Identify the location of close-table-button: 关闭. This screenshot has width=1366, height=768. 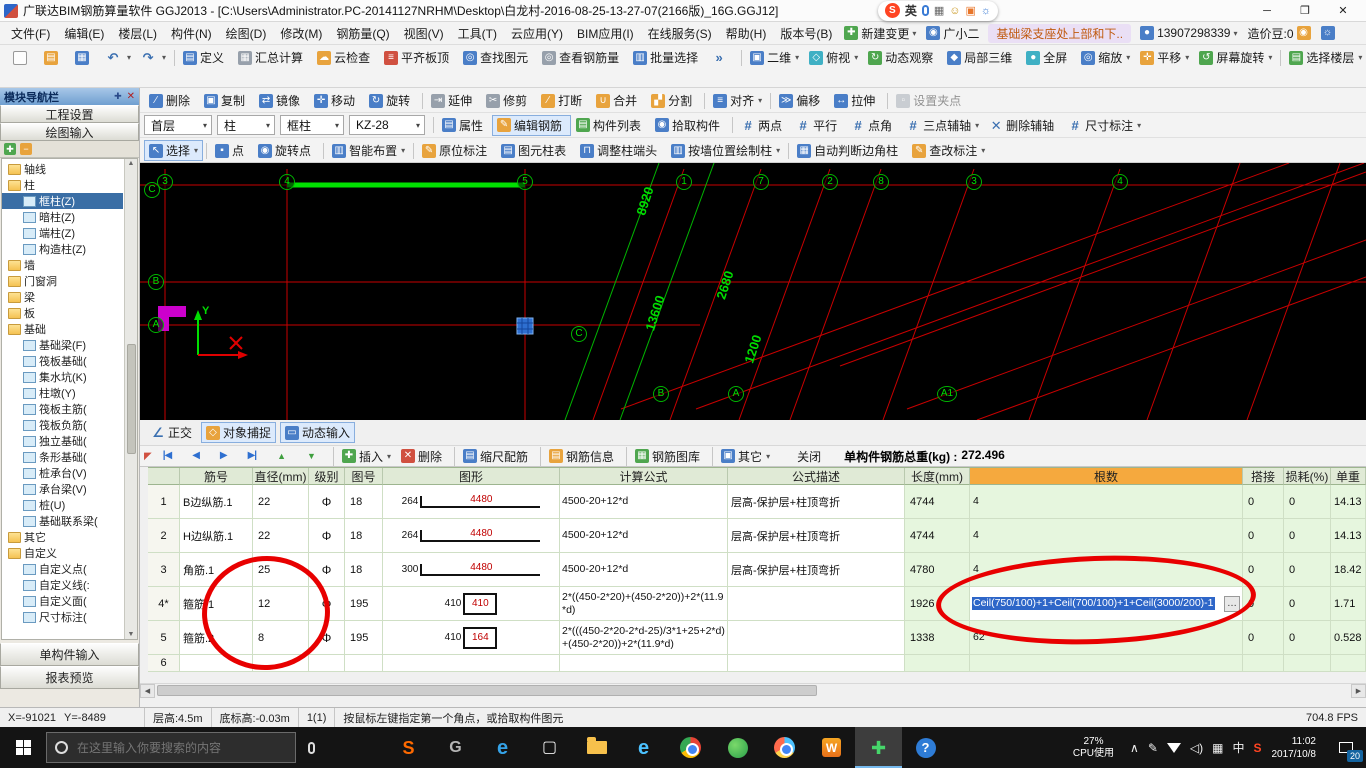
(802, 456).